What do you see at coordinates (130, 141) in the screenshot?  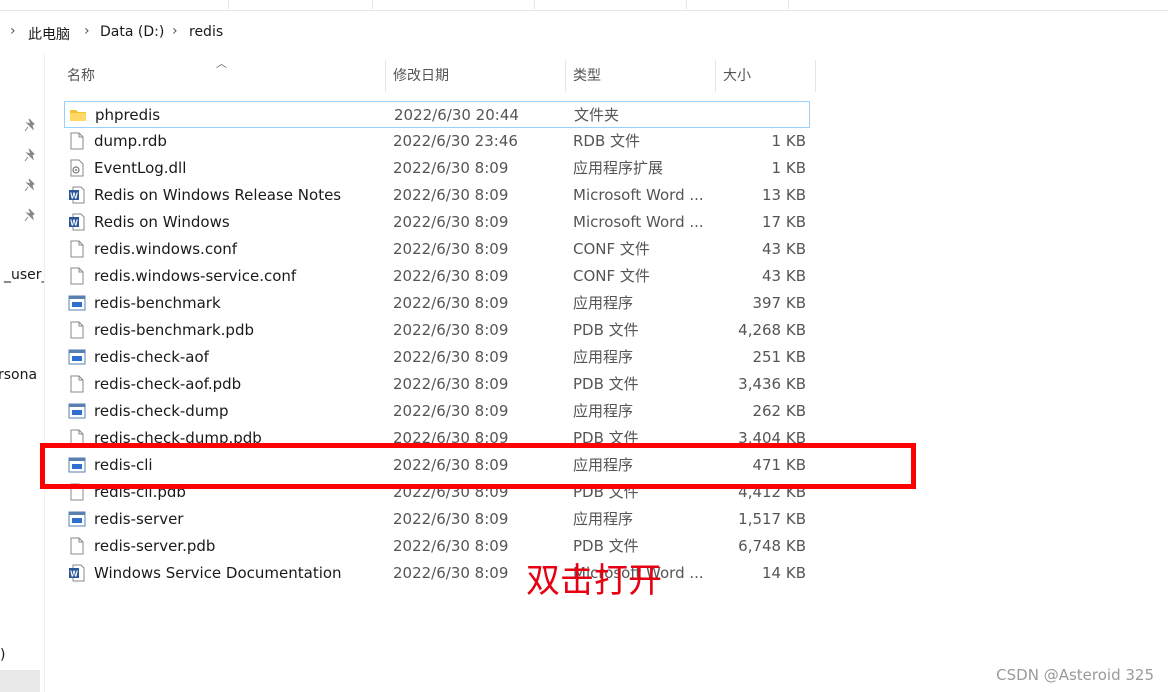 I see `file-name: dump.rdb` at bounding box center [130, 141].